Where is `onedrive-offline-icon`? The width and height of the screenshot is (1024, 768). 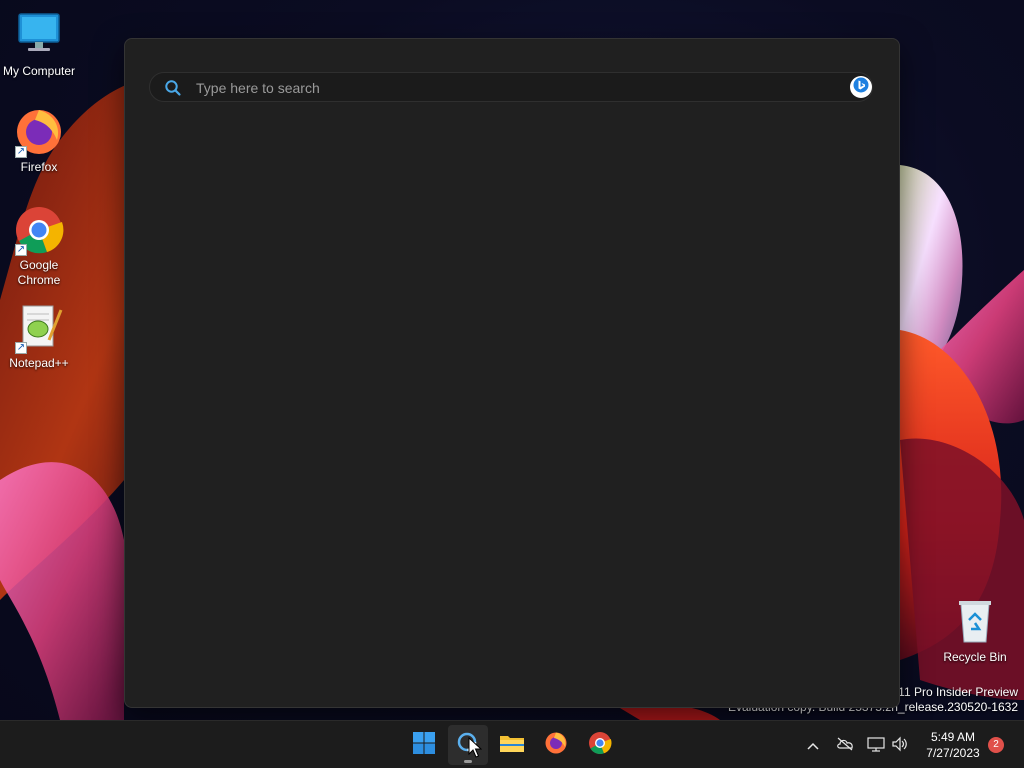 onedrive-offline-icon is located at coordinates (845, 745).